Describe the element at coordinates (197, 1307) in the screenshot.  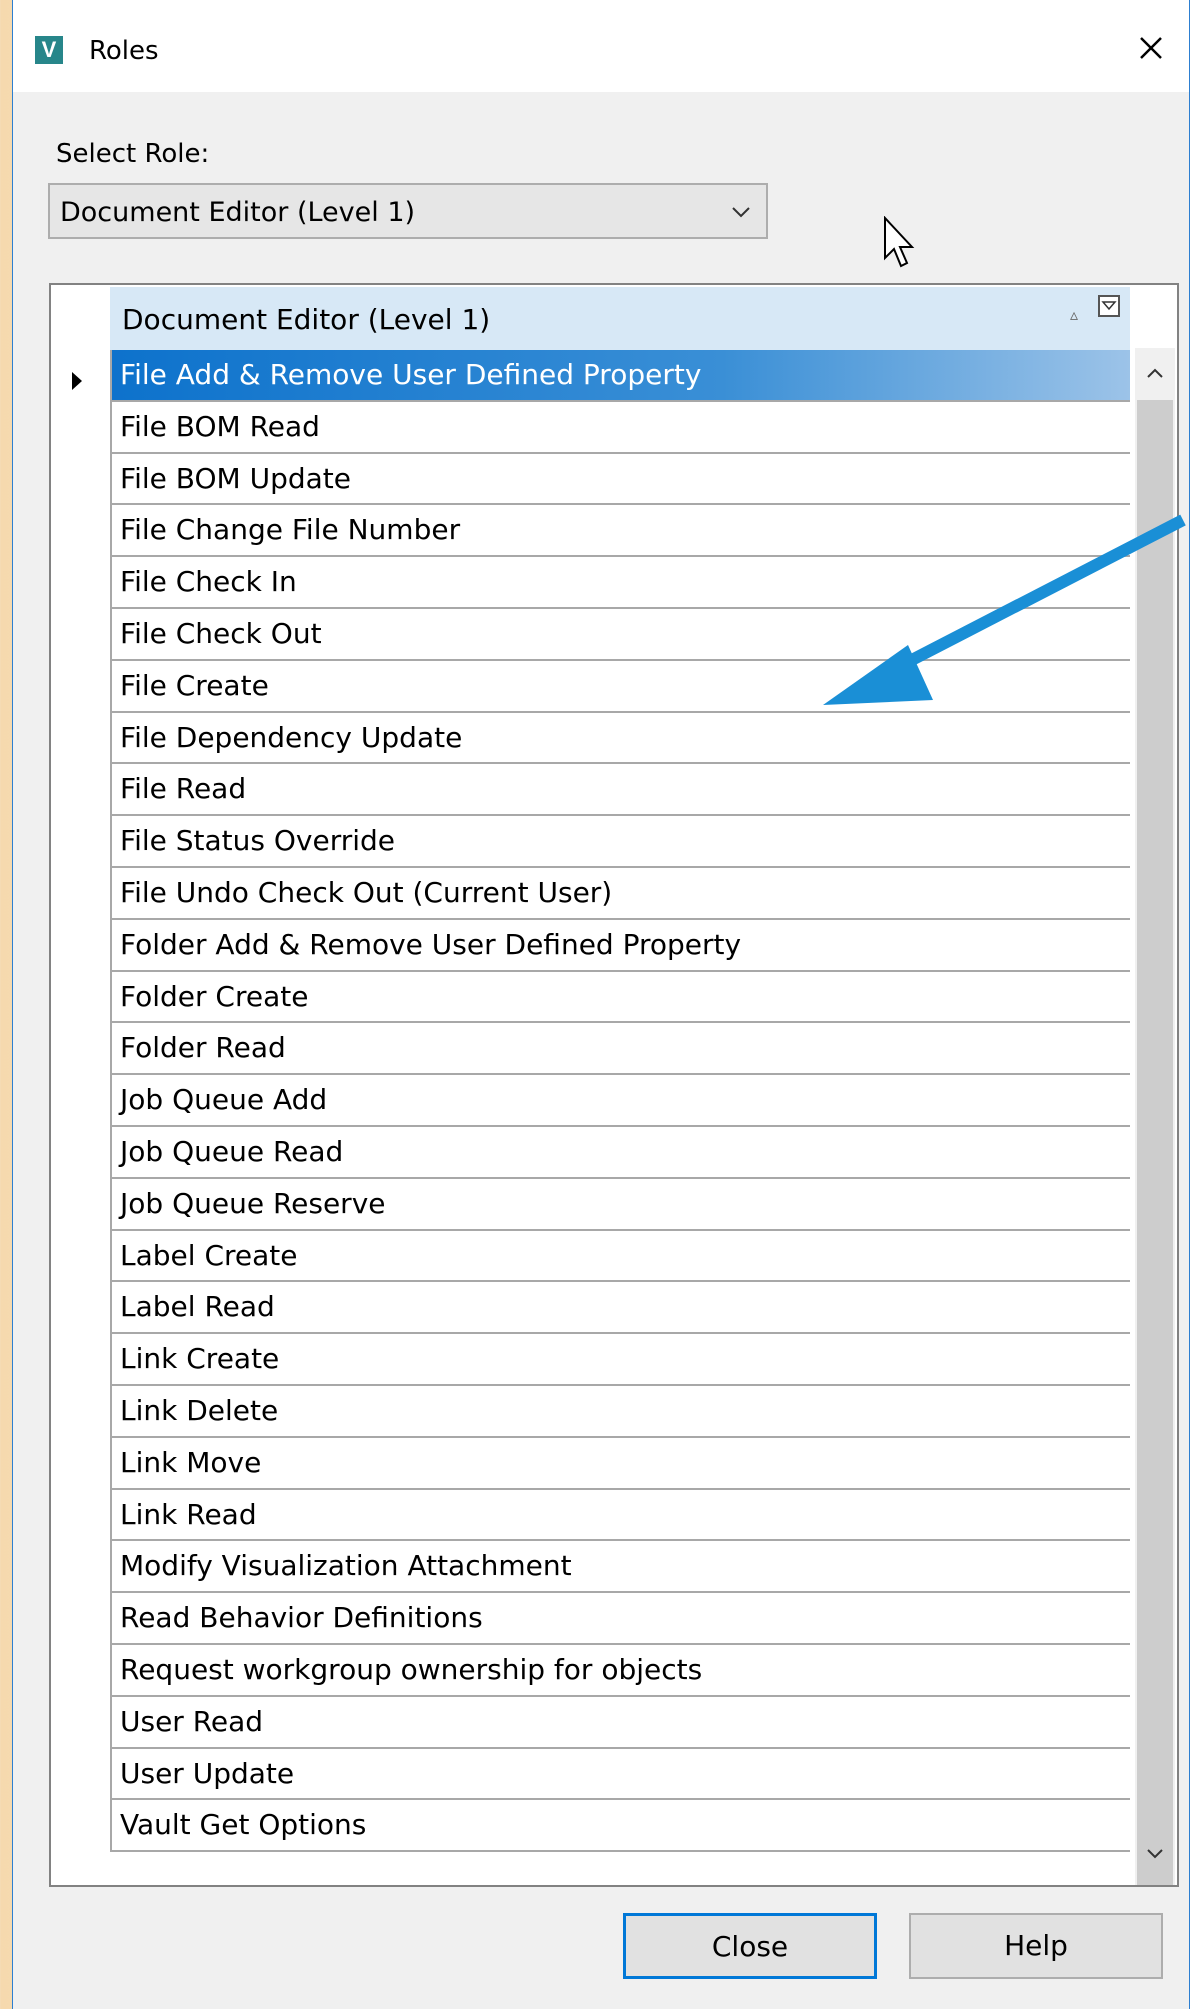
I see `permission-label: Label Read` at that location.